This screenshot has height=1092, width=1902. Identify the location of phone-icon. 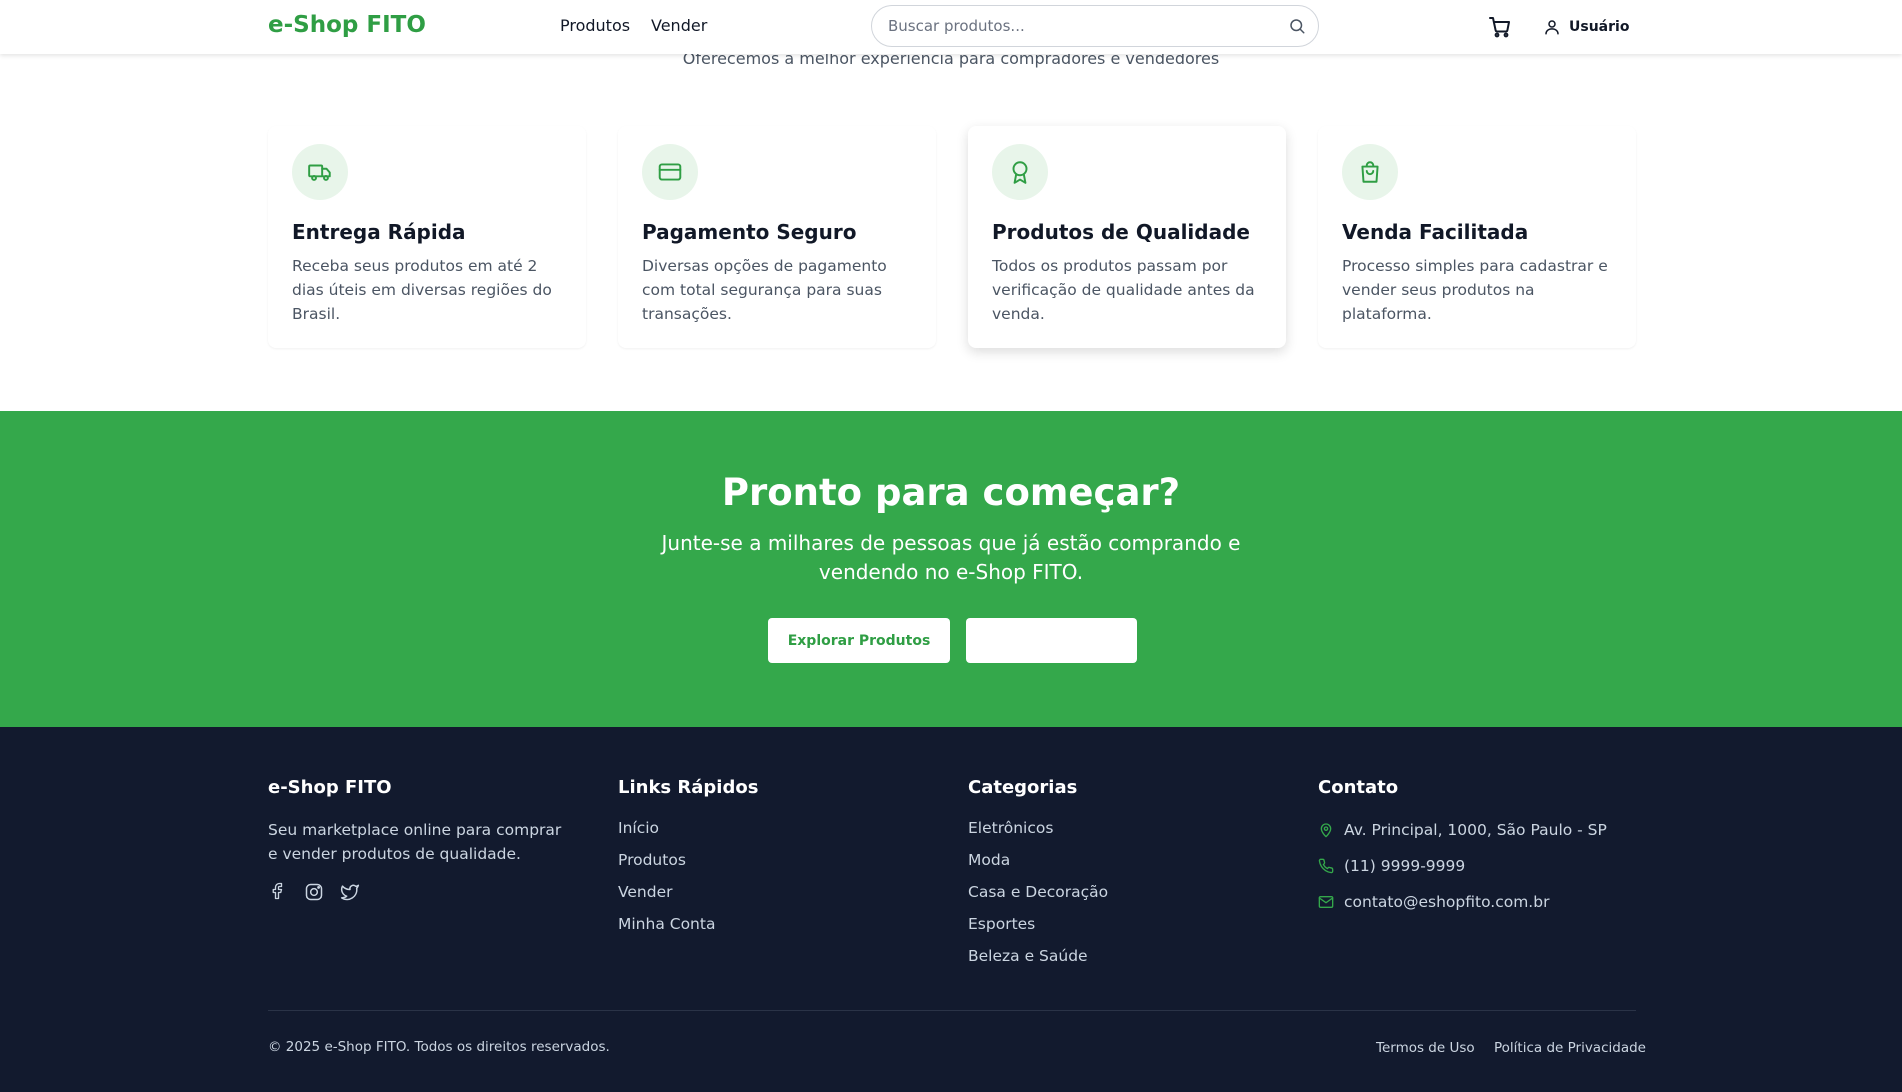
(1326, 866).